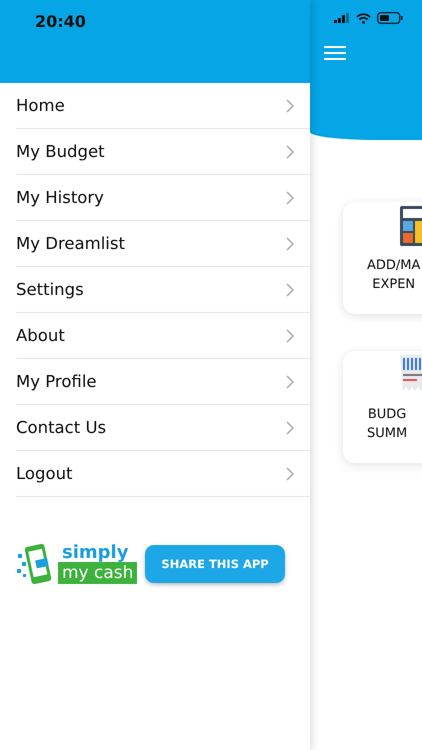 Image resolution: width=422 pixels, height=750 pixels. Describe the element at coordinates (390, 18) in the screenshot. I see `battery-icon` at that location.